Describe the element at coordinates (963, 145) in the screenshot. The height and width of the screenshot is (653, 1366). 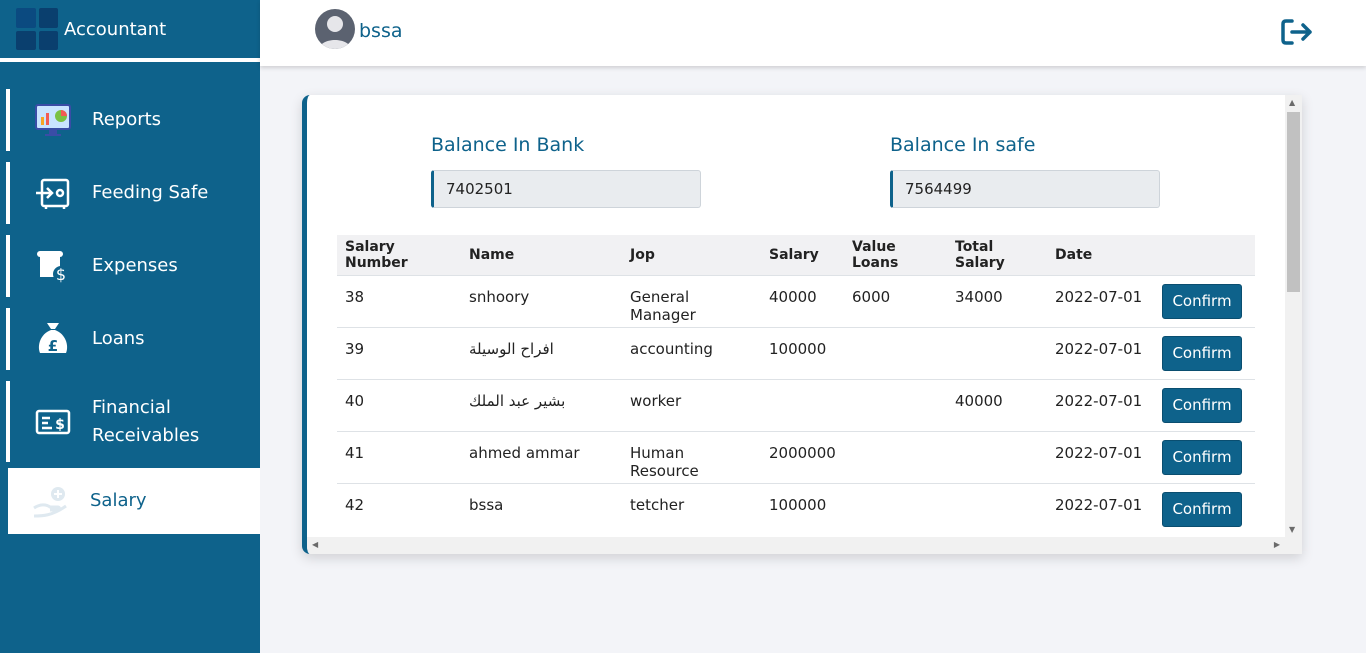
I see `balance-safe-label: Balance In safe` at that location.